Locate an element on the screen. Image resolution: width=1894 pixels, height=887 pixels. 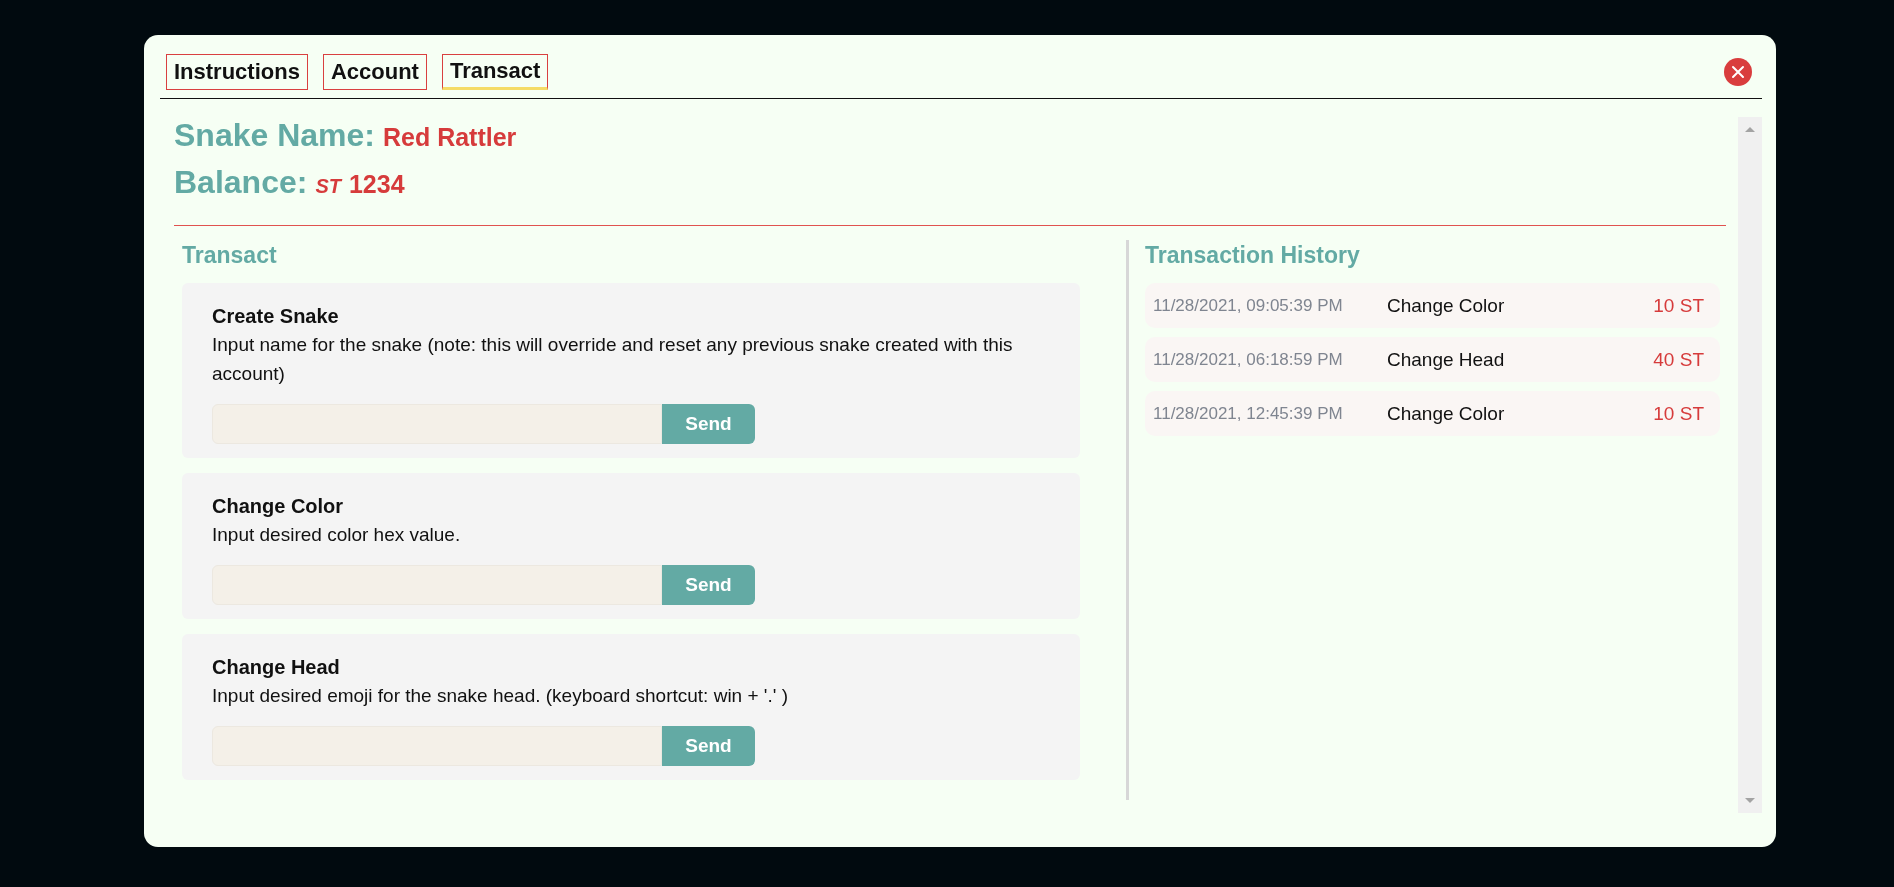
scrollbar is located at coordinates (1750, 465).